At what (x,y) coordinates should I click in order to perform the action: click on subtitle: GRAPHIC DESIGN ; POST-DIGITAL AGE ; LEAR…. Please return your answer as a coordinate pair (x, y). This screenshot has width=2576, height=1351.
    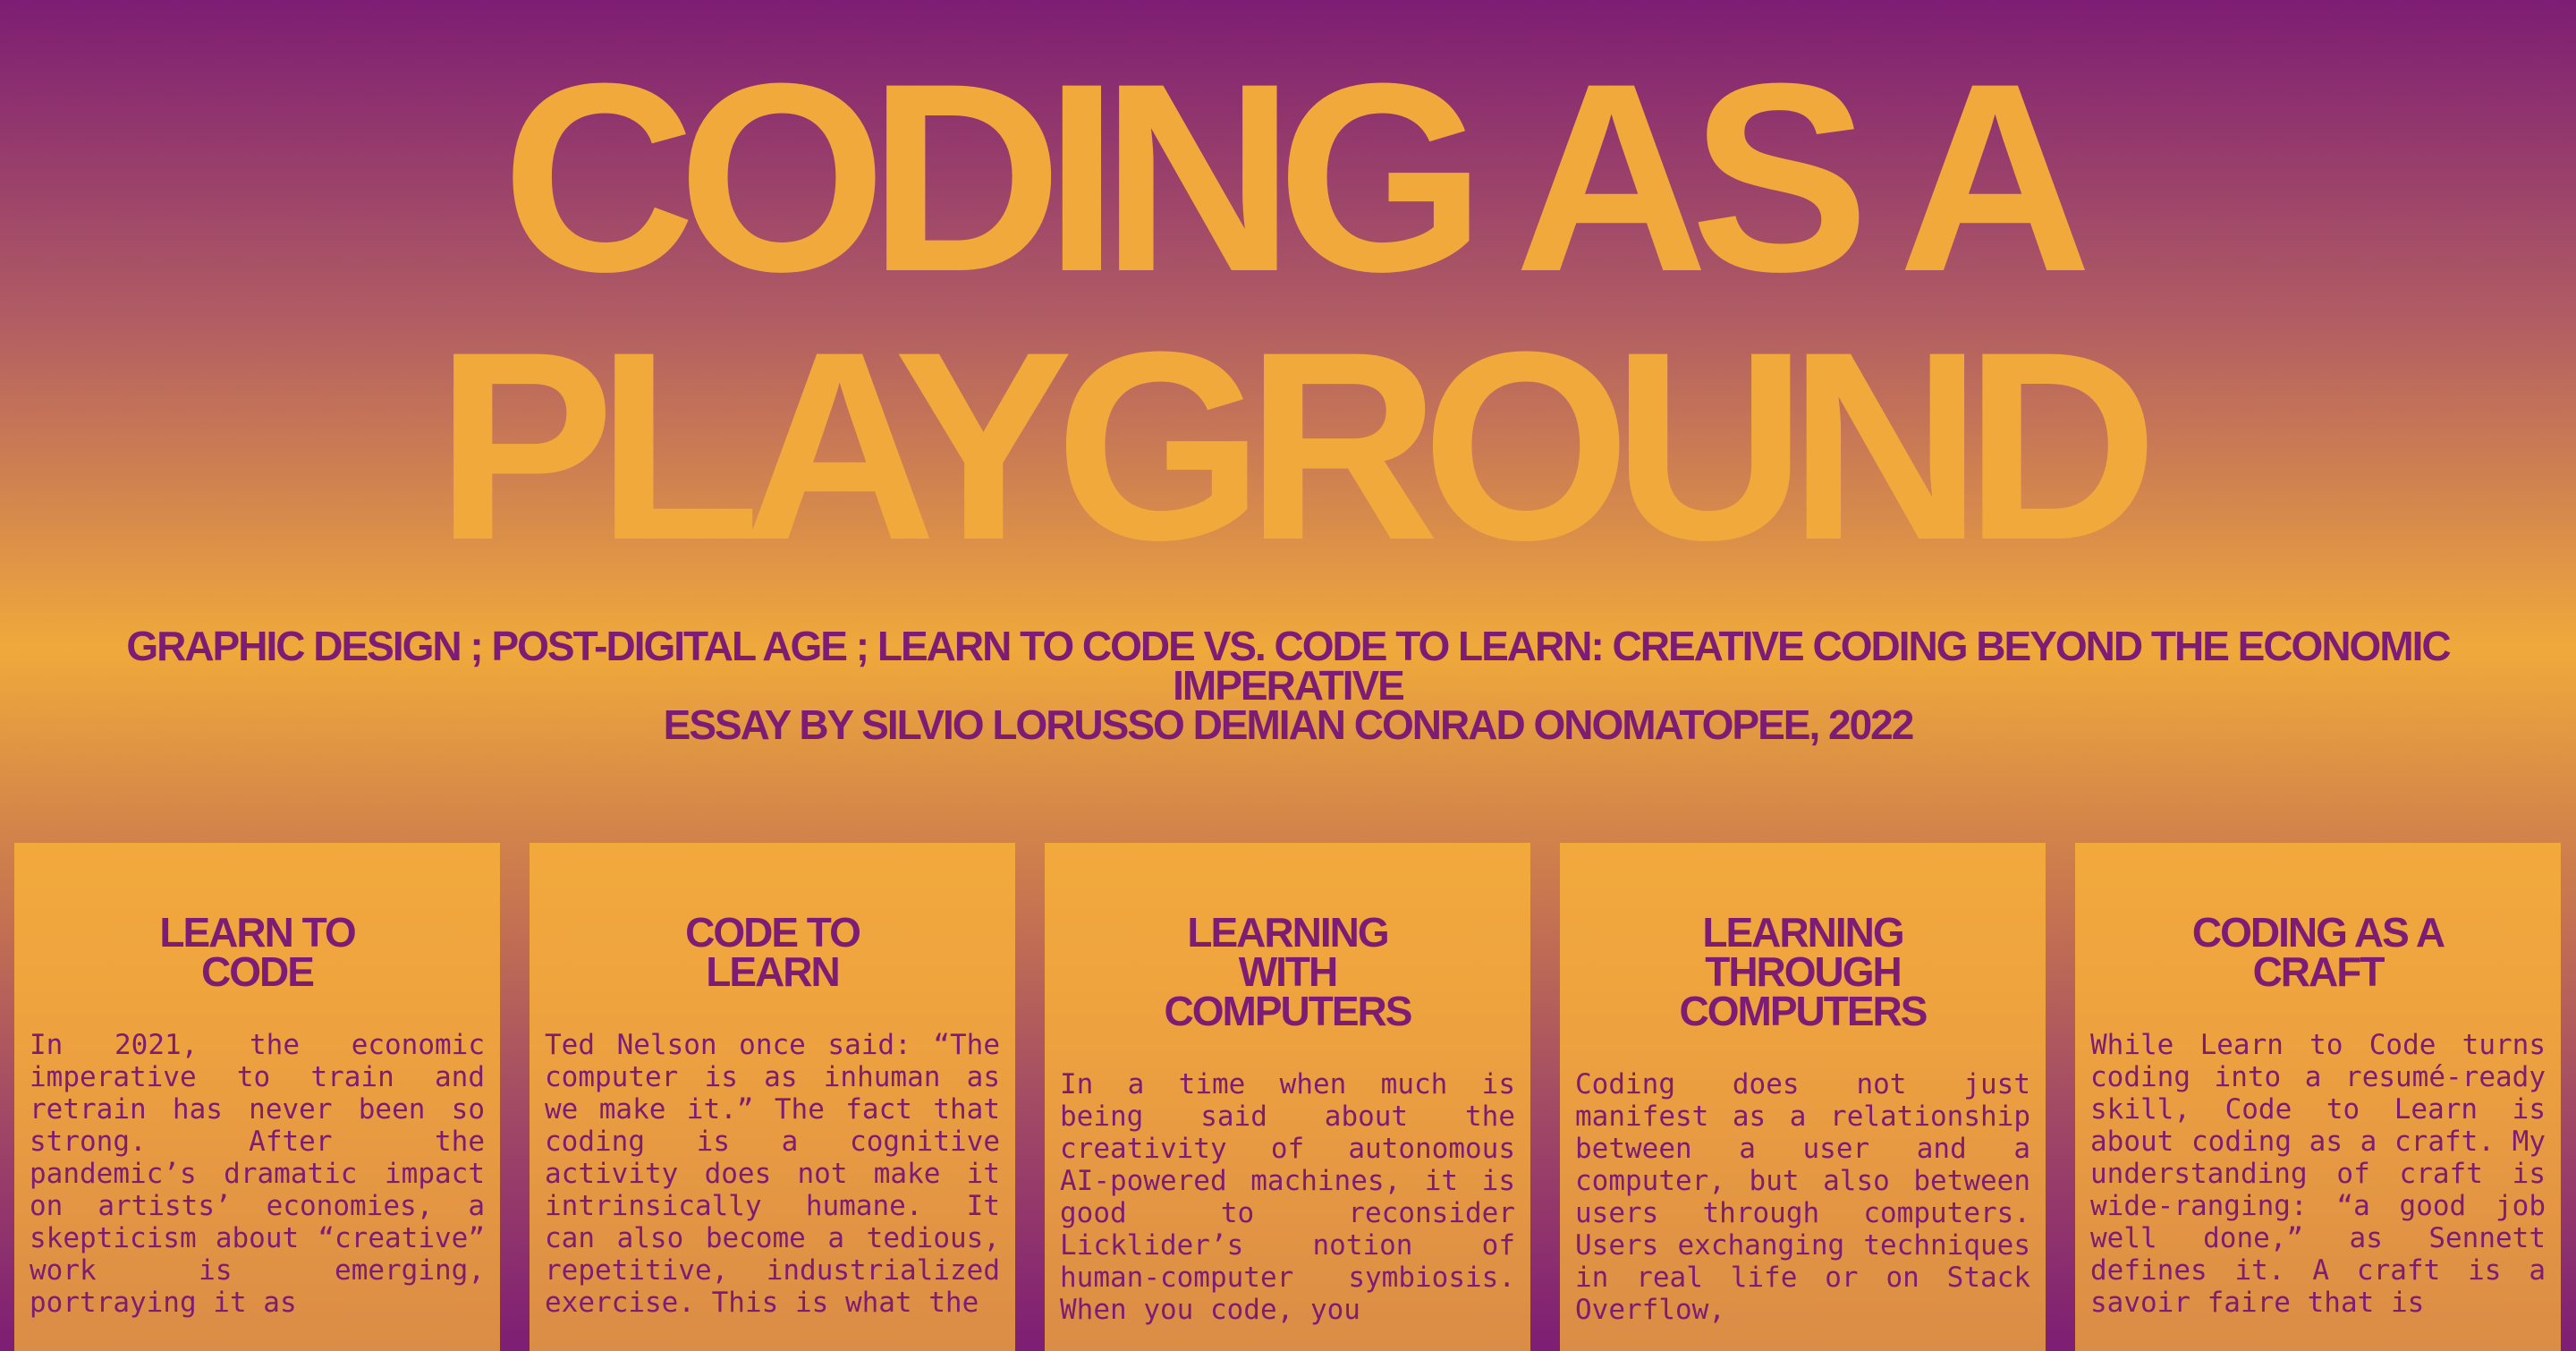
    Looking at the image, I should click on (1288, 685).